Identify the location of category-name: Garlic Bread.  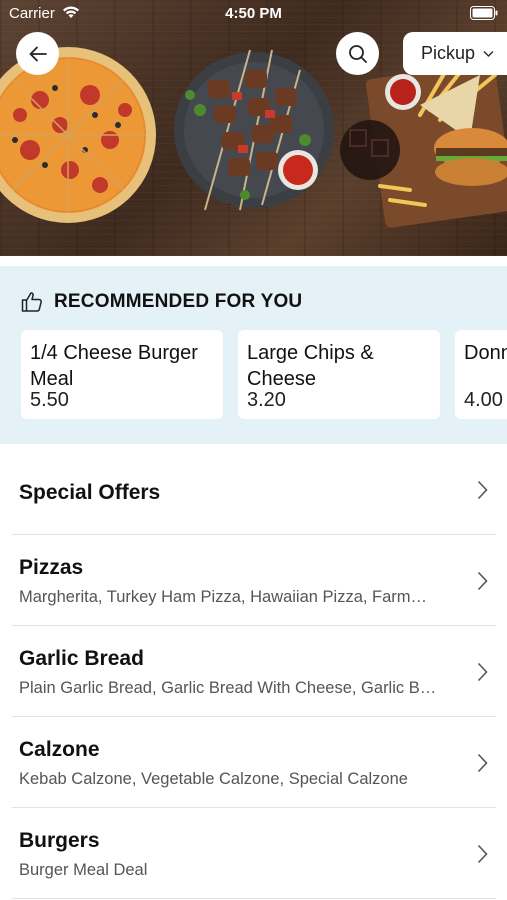
(81, 658).